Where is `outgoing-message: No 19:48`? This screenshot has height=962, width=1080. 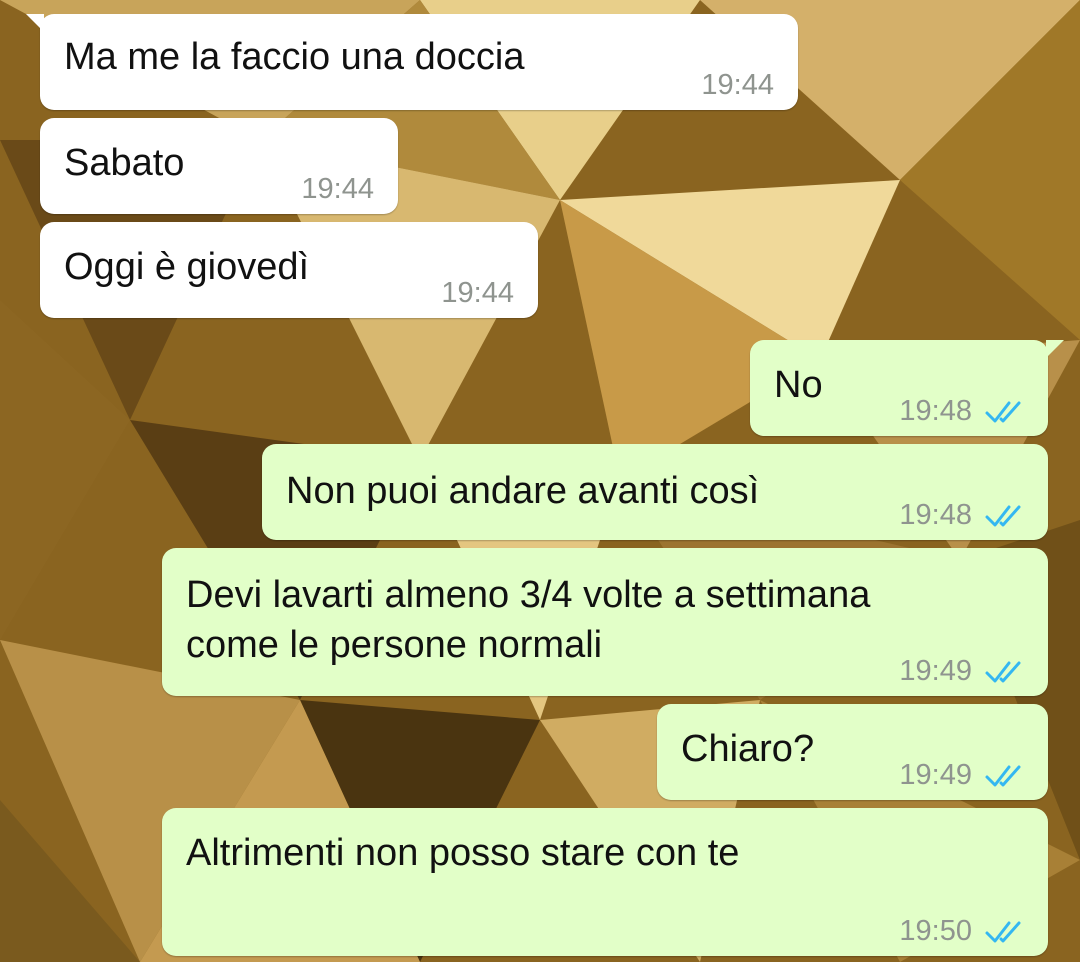 outgoing-message: No 19:48 is located at coordinates (907, 388).